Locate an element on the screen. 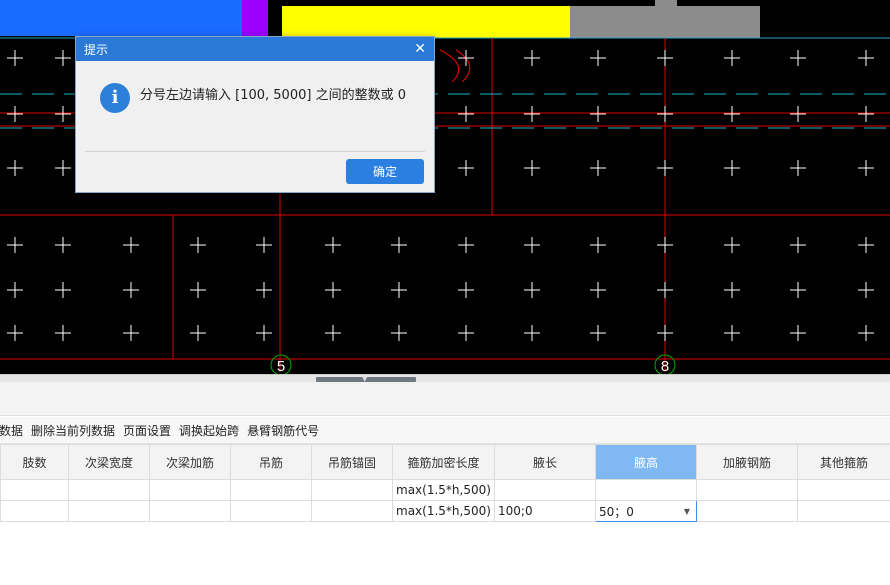 The image size is (890, 585). col-header-haunch-rebar: 加腋钢筋 is located at coordinates (747, 462).